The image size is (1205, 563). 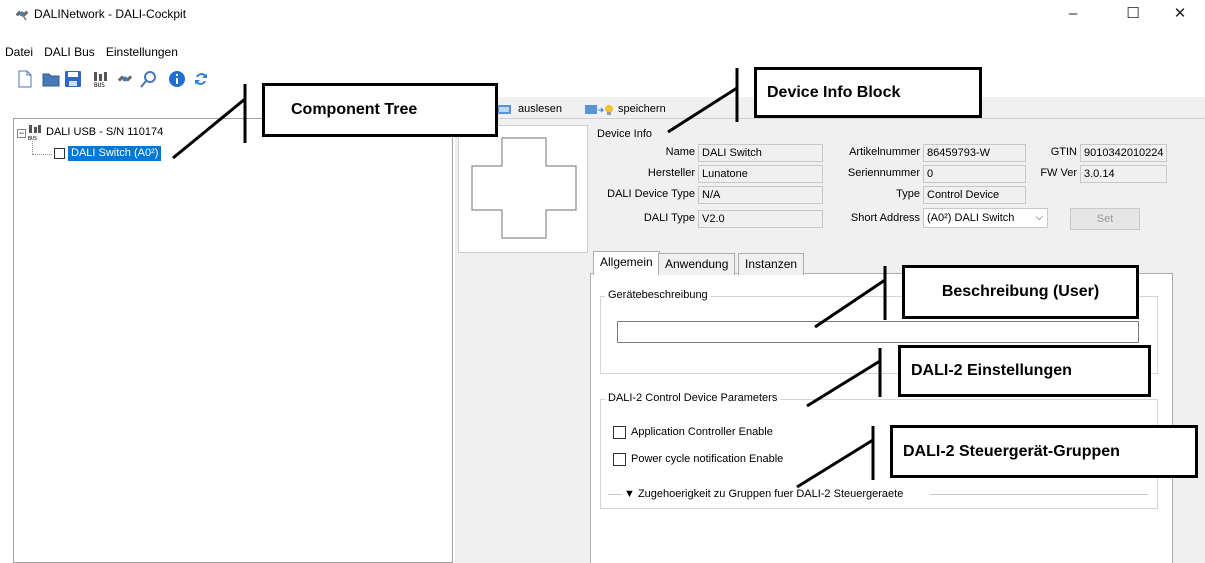 I want to click on callout-description: Beschreibung (User), so click(x=1020, y=292).